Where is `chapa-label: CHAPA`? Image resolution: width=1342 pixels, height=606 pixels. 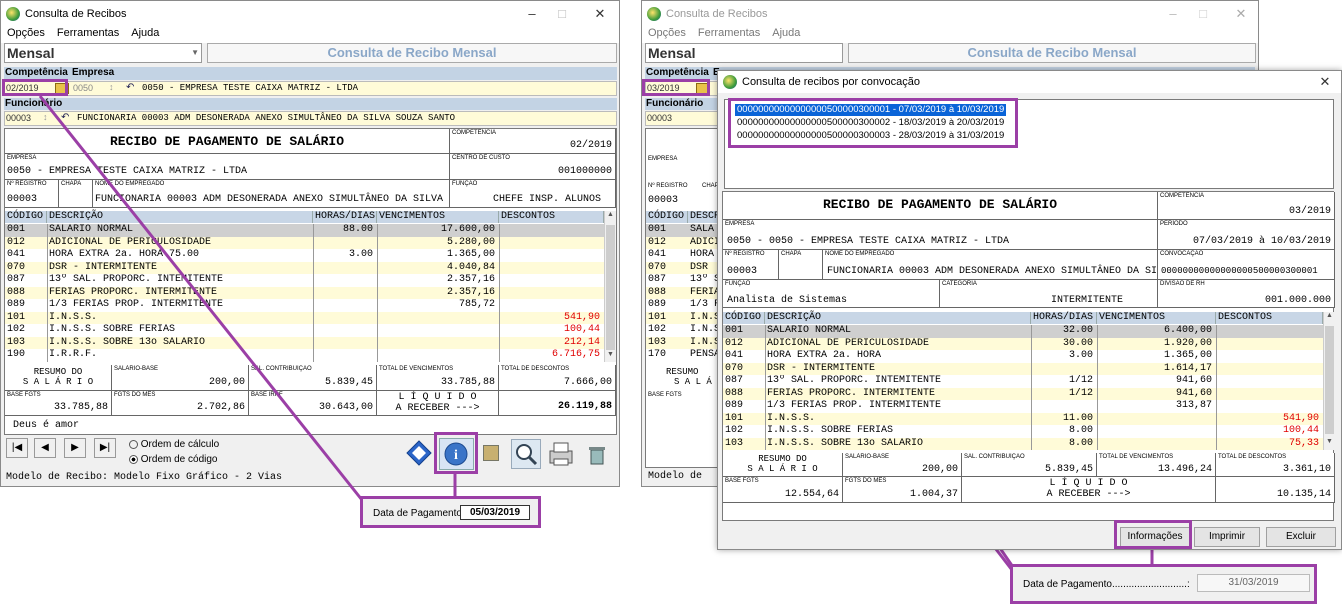
chapa-label: CHAPA is located at coordinates (791, 254).